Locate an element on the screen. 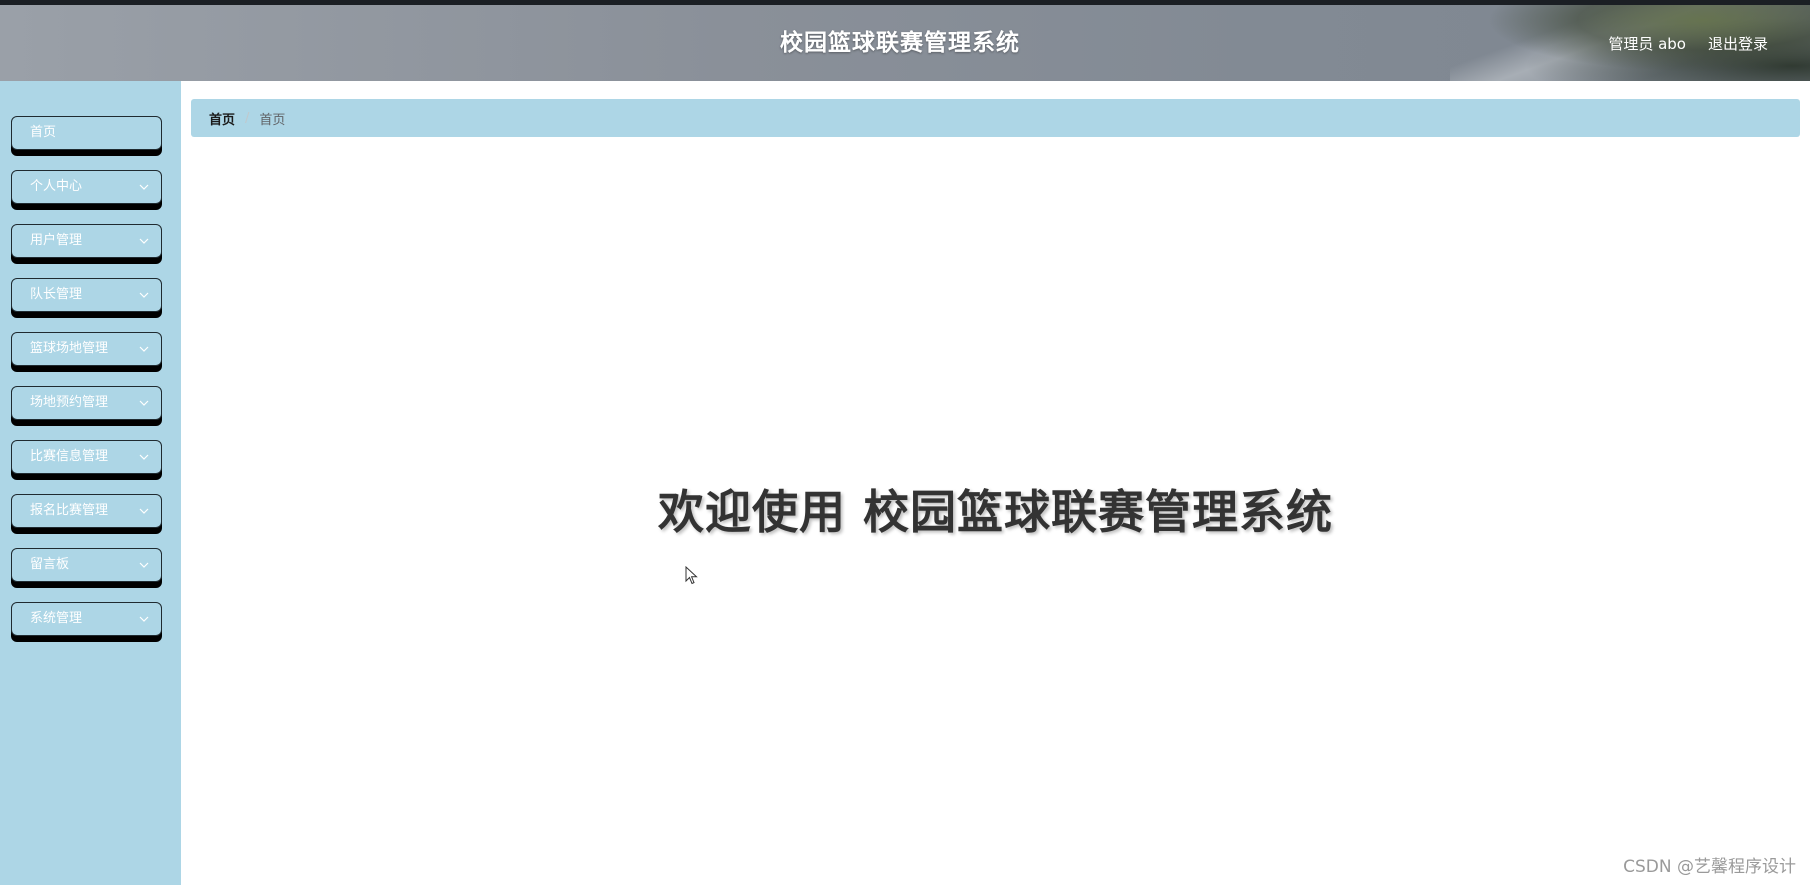 This screenshot has width=1810, height=885. sidebar-item-match-registration: 报名比赛管理 is located at coordinates (86, 511).